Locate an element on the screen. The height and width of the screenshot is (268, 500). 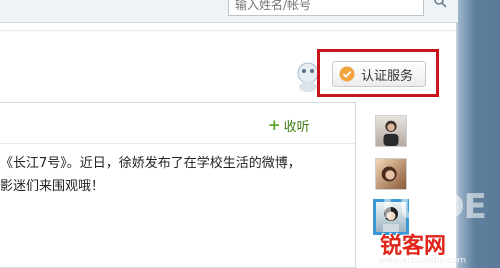
top-bar is located at coordinates (229, 11).